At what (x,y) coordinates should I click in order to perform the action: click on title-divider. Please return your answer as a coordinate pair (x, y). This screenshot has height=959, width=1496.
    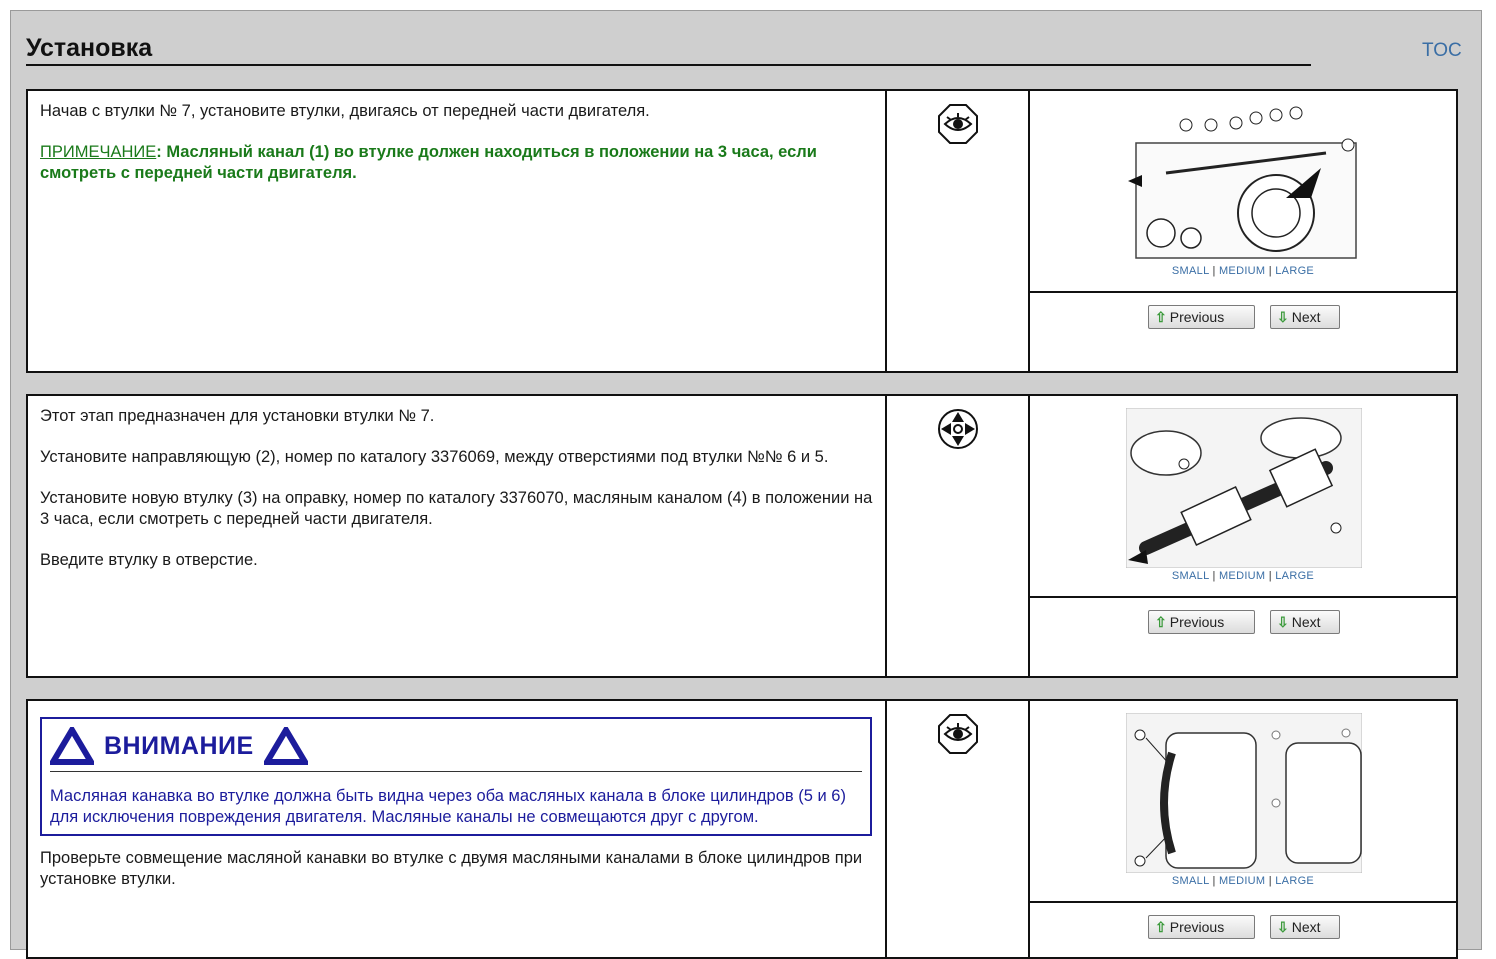
    Looking at the image, I should click on (668, 65).